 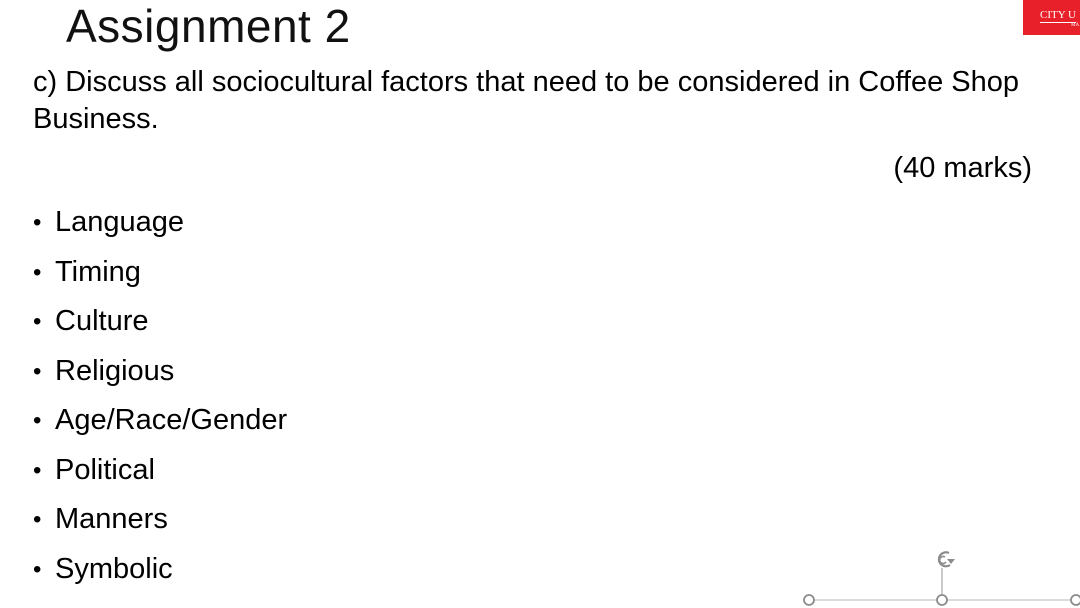 I want to click on logo-text-line1: CITY U, so click(x=1058, y=16).